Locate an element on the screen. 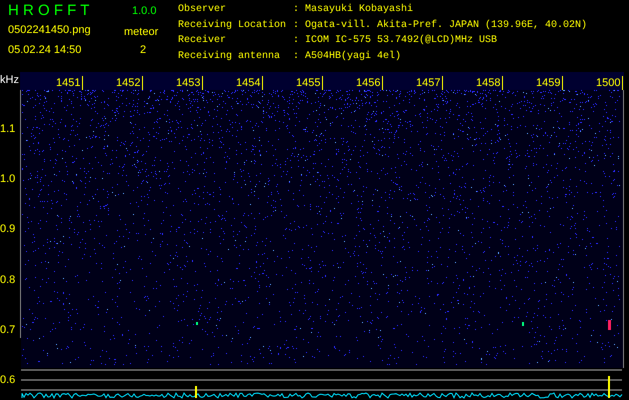 Image resolution: width=629 pixels, height=400 pixels. frequency-label: 0.6 is located at coordinates (8, 380).